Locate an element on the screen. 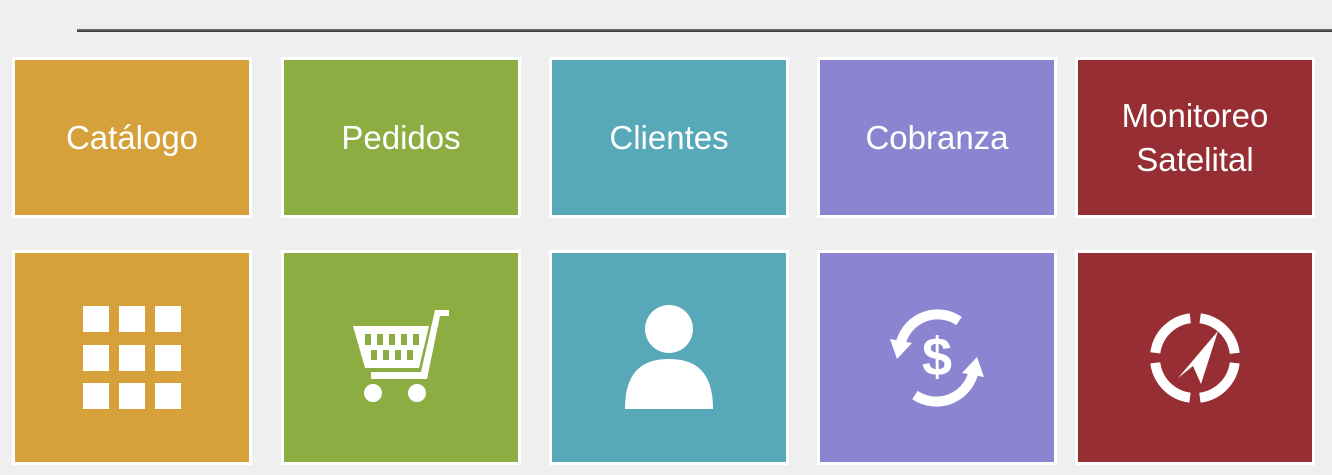 Image resolution: width=1332 pixels, height=475 pixels. top-divider is located at coordinates (704, 30).